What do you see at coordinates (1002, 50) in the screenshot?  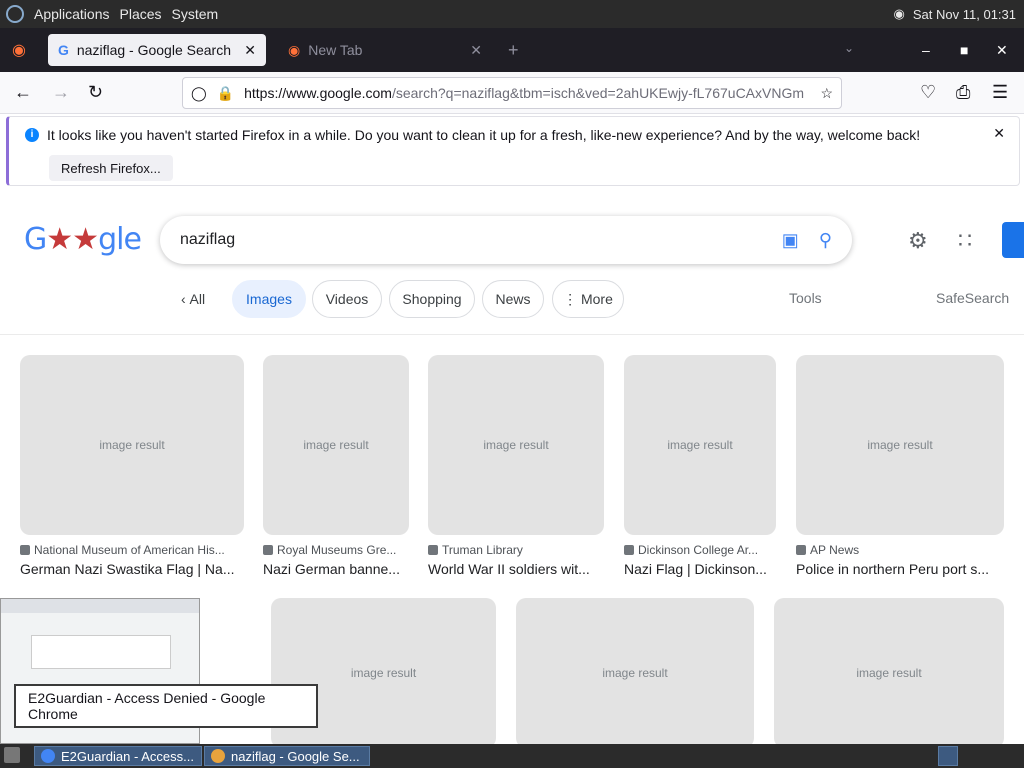 I see `window-close-icon: ✕` at bounding box center [1002, 50].